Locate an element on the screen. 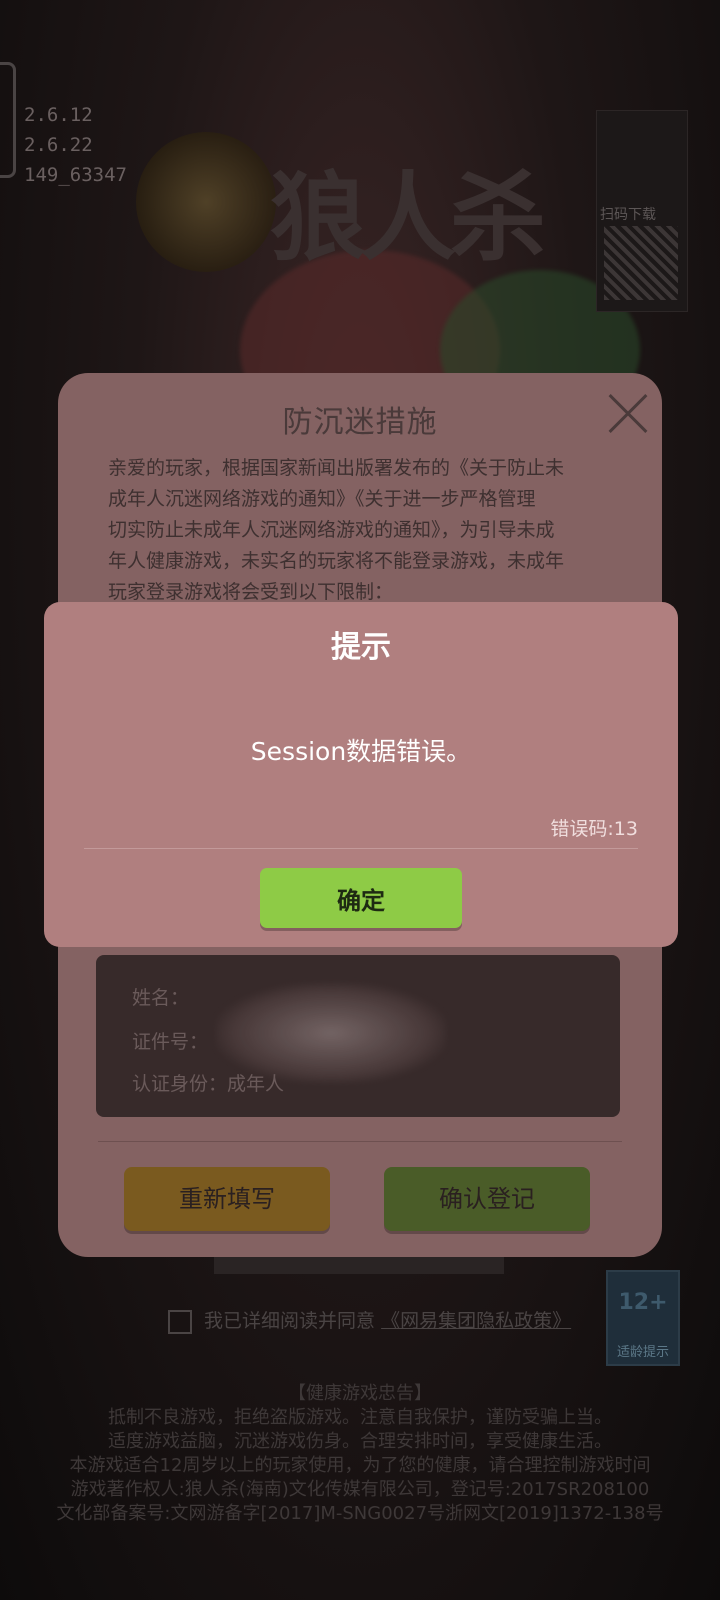  close-icon is located at coordinates (627, 414).